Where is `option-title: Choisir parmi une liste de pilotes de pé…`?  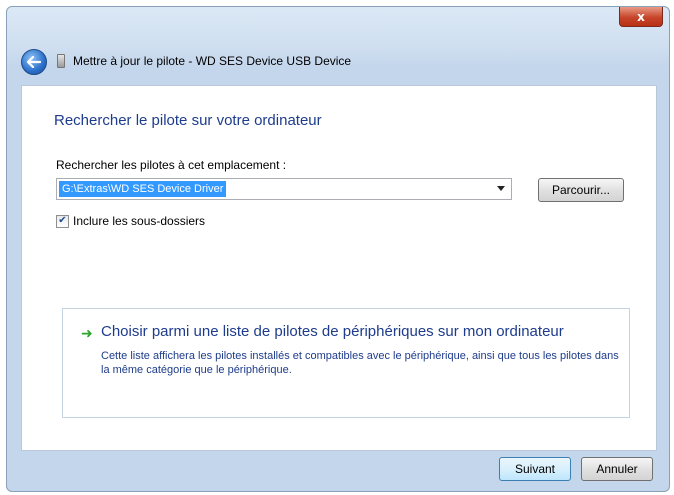 option-title: Choisir parmi une liste de pilotes de pé… is located at coordinates (332, 331).